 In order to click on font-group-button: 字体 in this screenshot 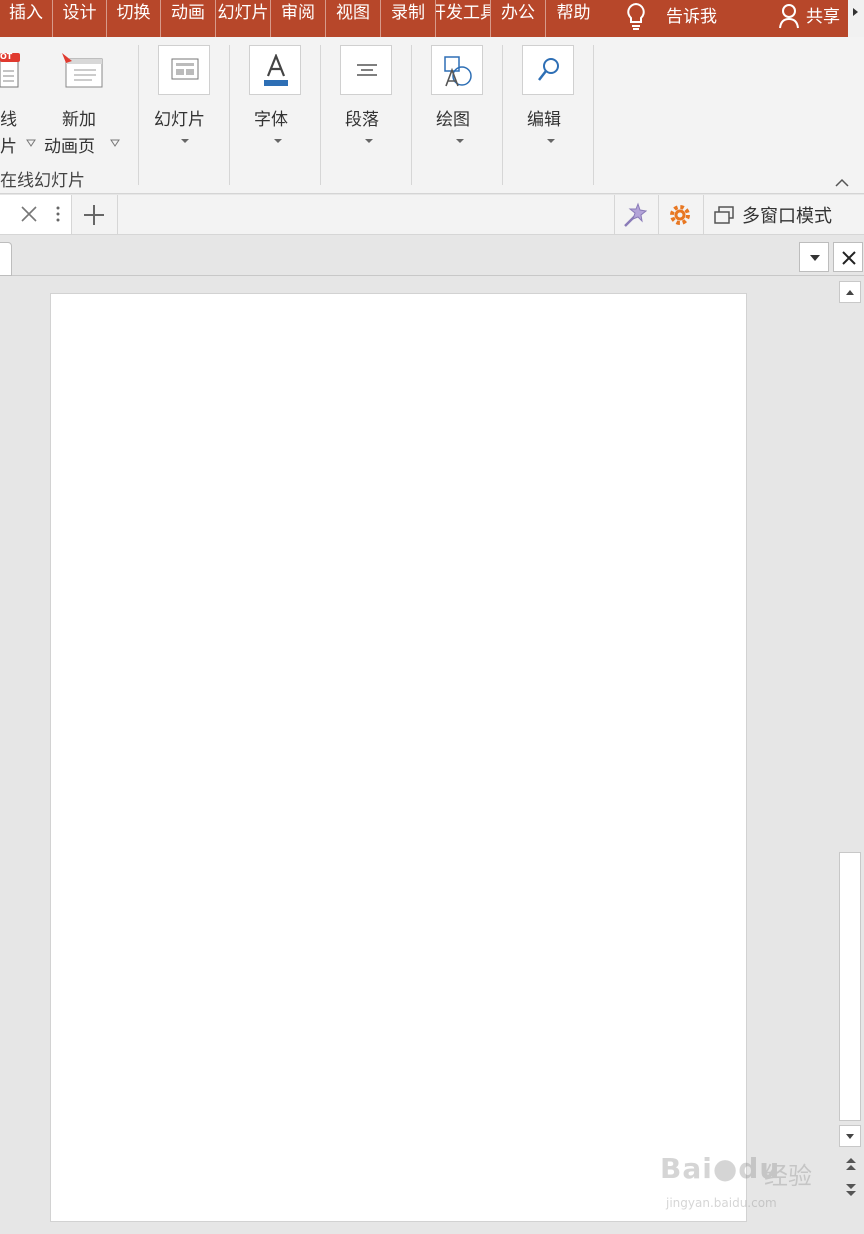, I will do `click(277, 98)`.